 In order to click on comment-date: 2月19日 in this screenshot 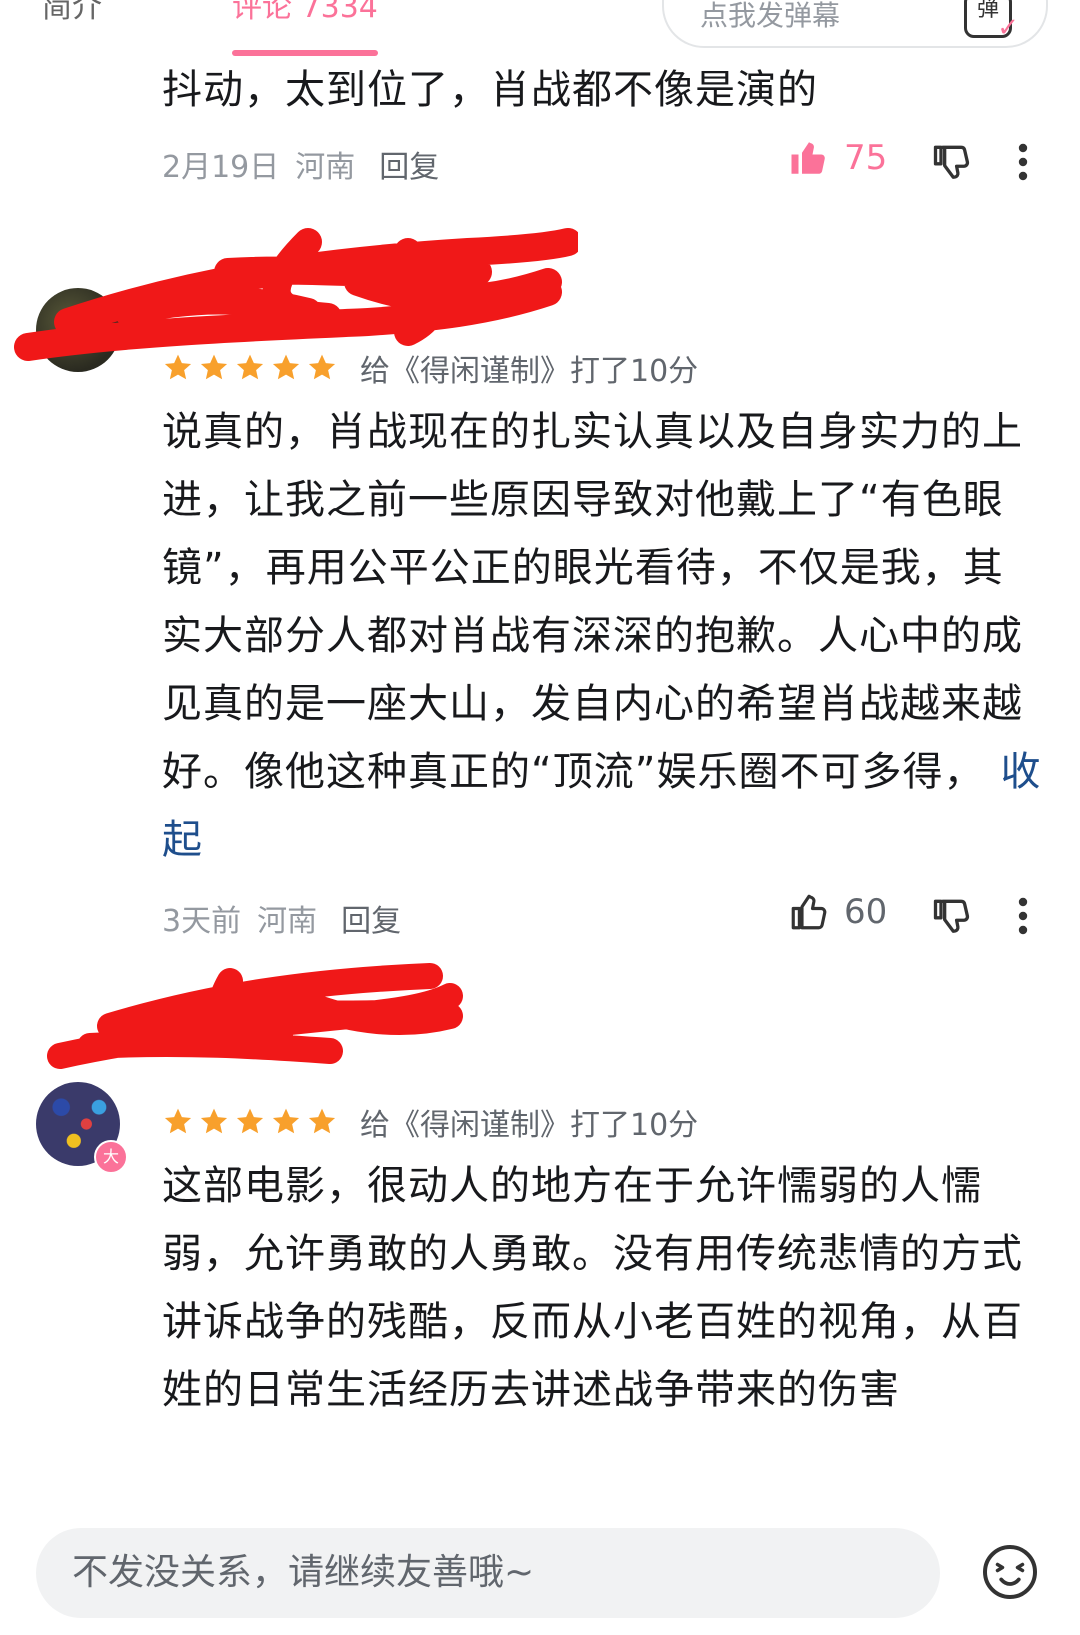, I will do `click(221, 167)`.